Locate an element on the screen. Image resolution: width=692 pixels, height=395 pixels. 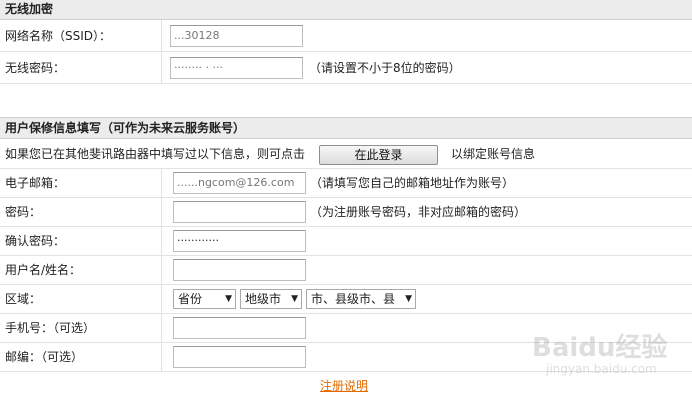
city-select-value: 地级市 is located at coordinates (263, 299).